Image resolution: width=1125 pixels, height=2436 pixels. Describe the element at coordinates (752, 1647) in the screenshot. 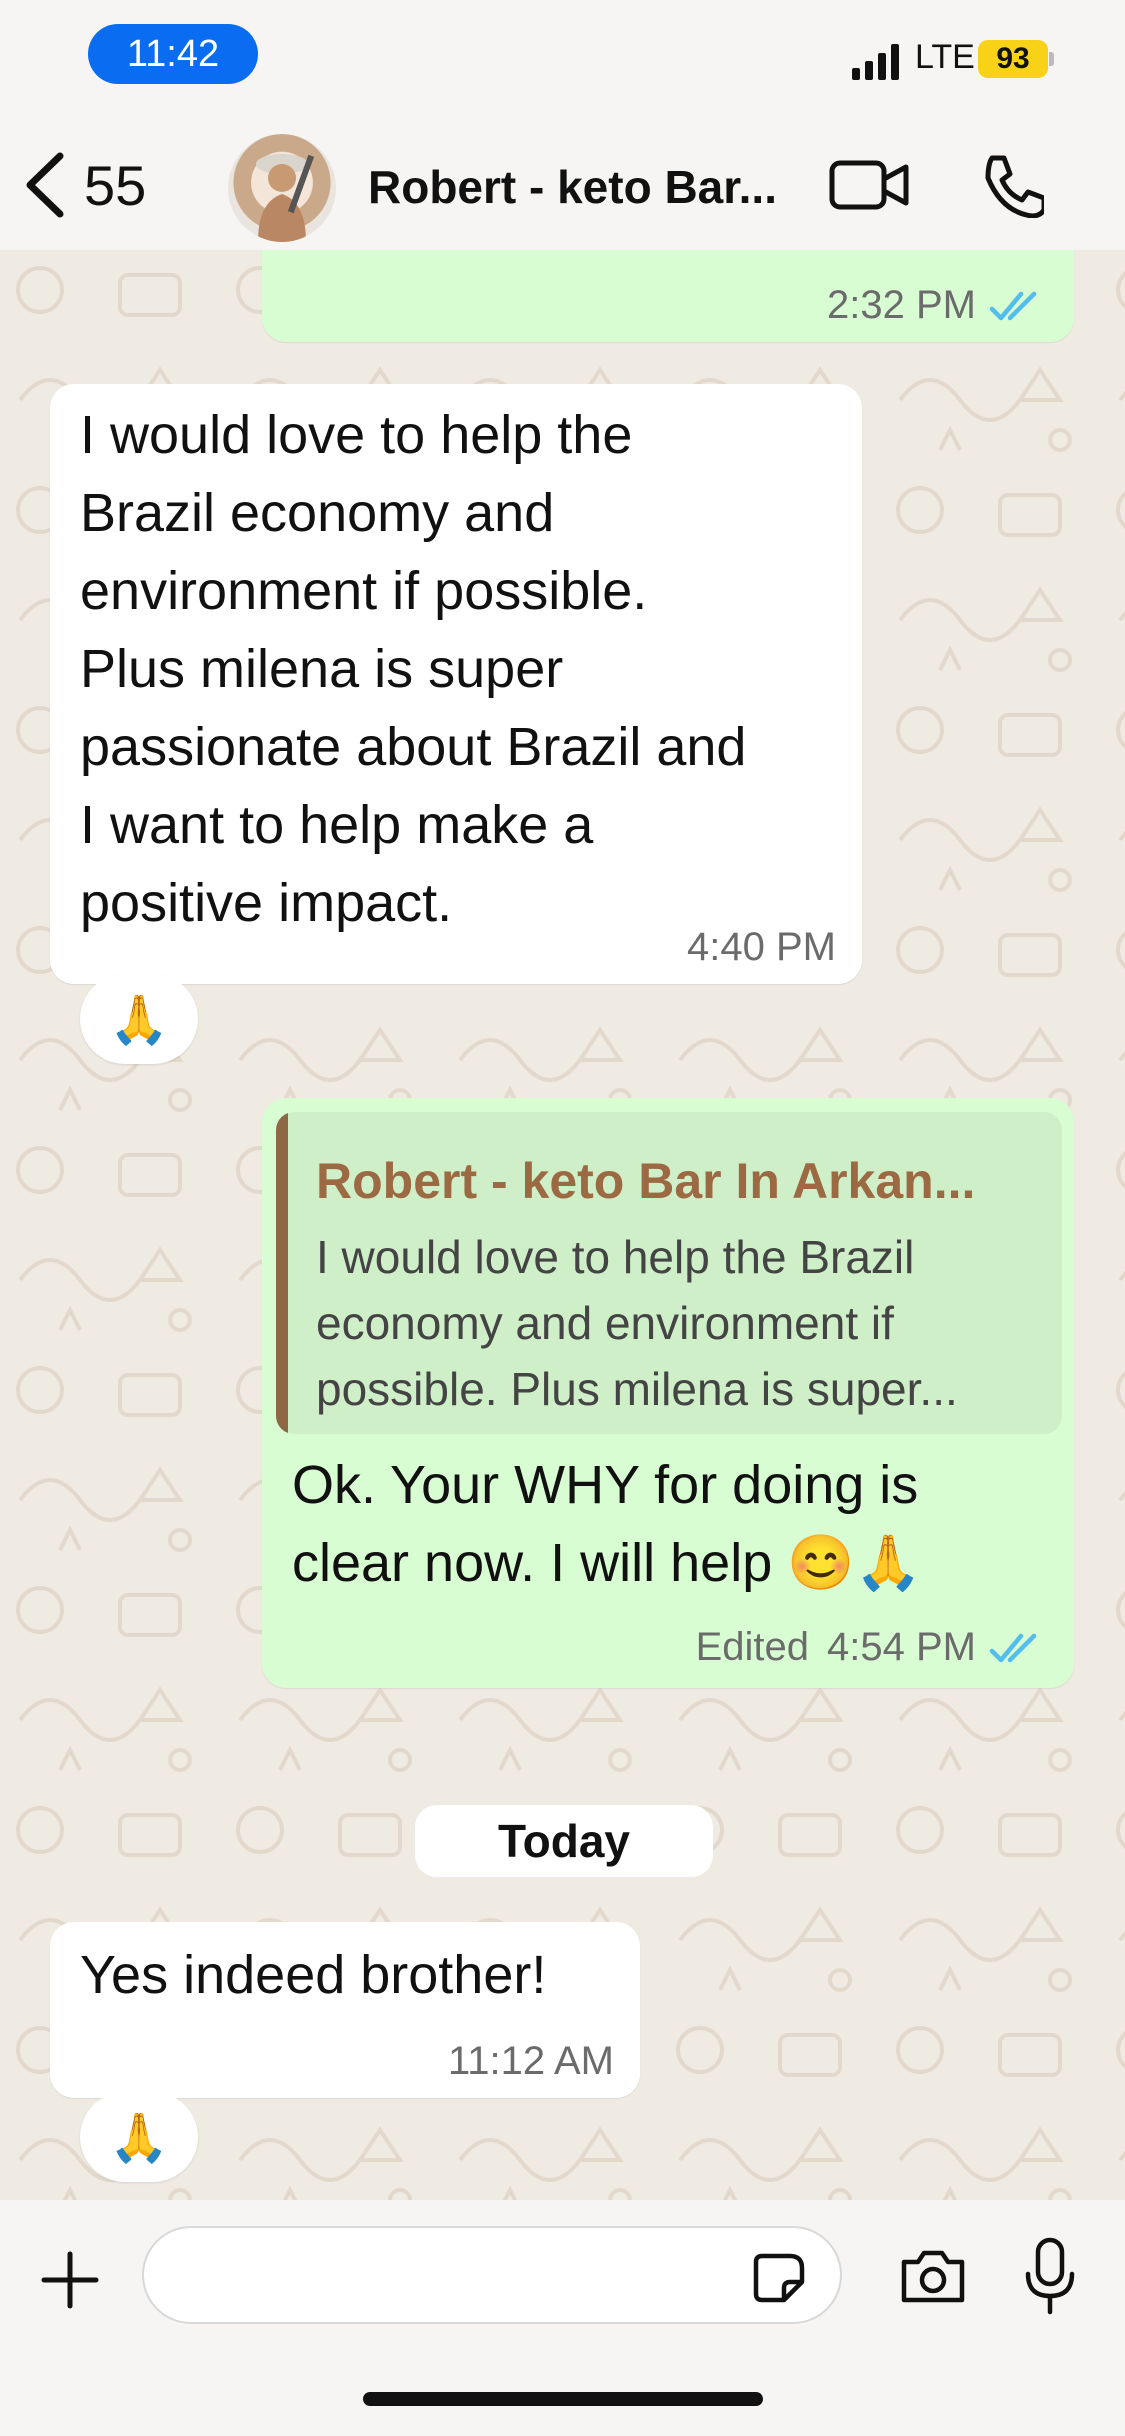

I see `edited-label: Edited` at that location.